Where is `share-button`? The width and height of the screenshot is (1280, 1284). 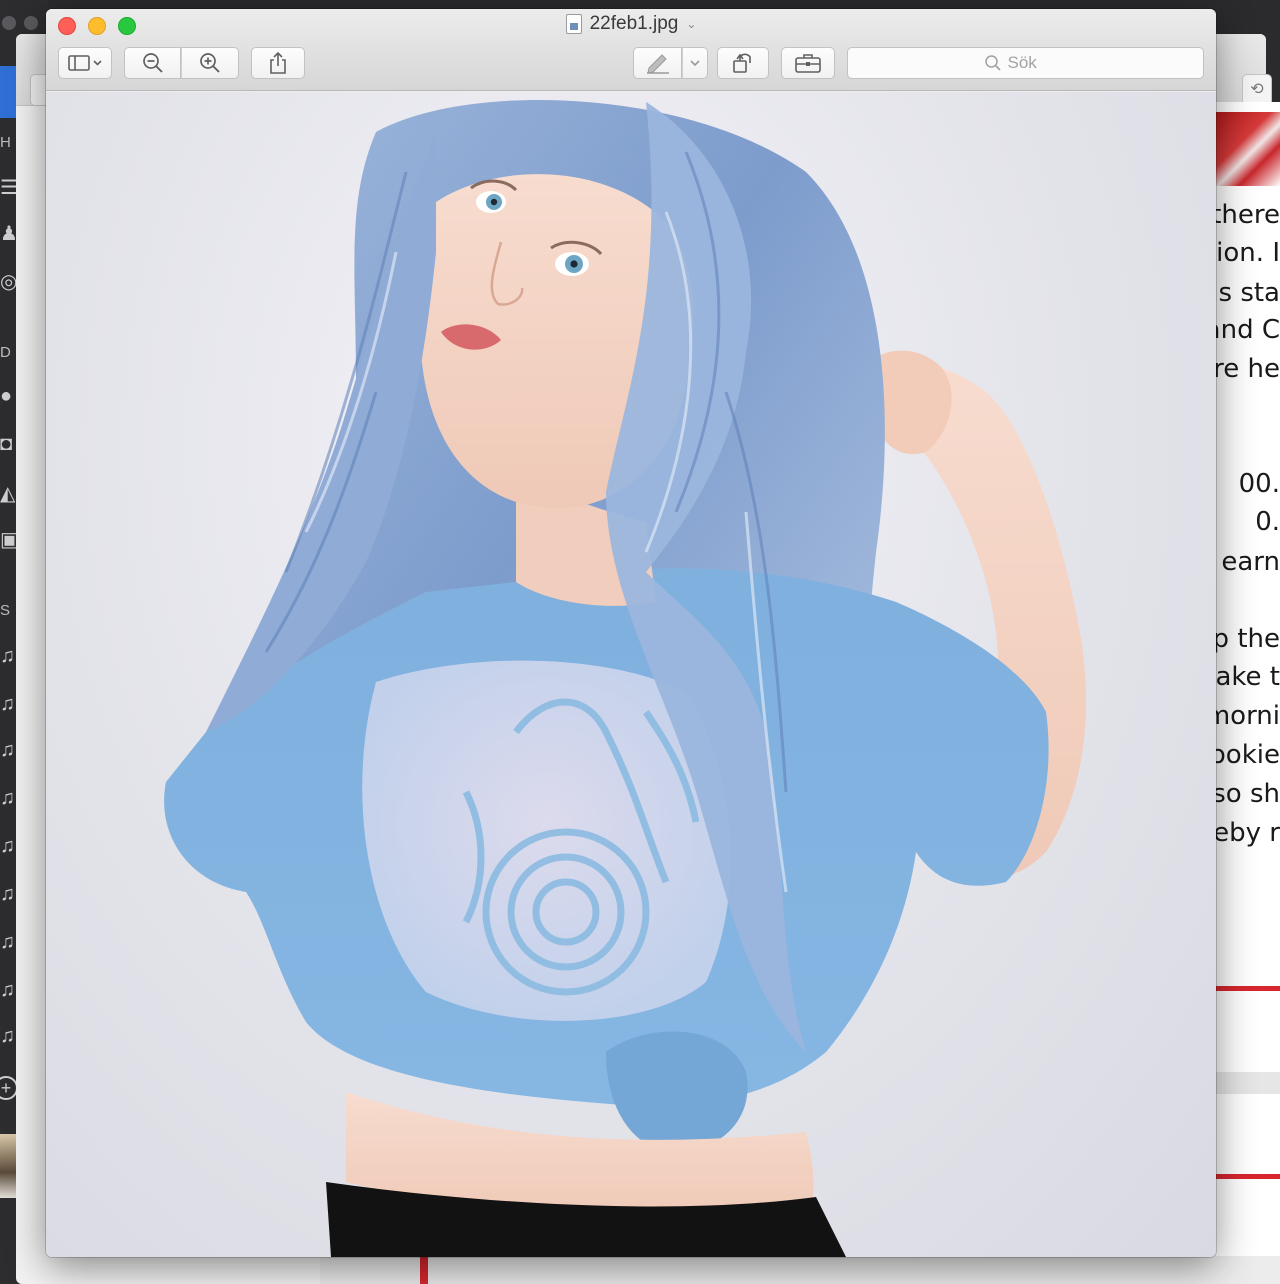
share-button is located at coordinates (278, 63).